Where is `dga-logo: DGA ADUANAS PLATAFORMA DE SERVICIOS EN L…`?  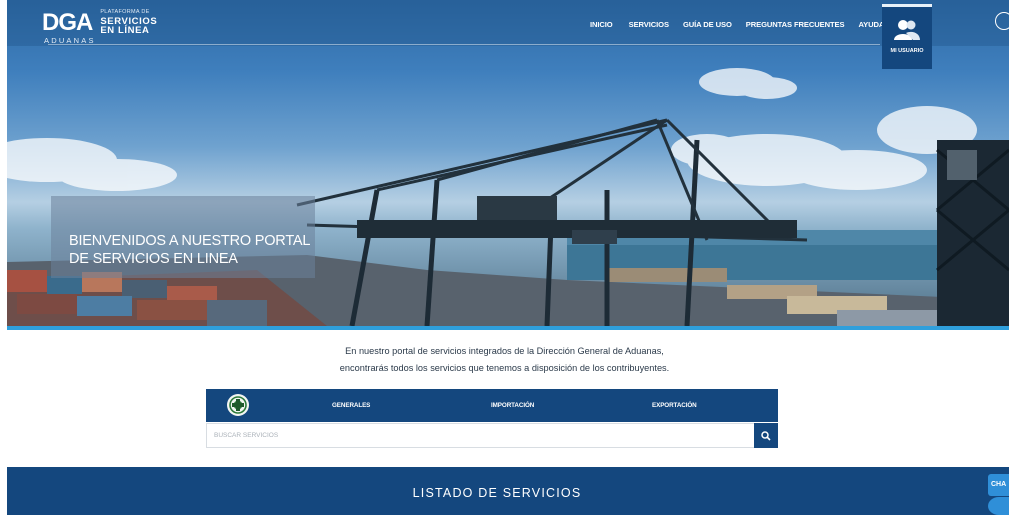
dga-logo: DGA ADUANAS PLATAFORMA DE SERVICIOS EN L… is located at coordinates (99, 25).